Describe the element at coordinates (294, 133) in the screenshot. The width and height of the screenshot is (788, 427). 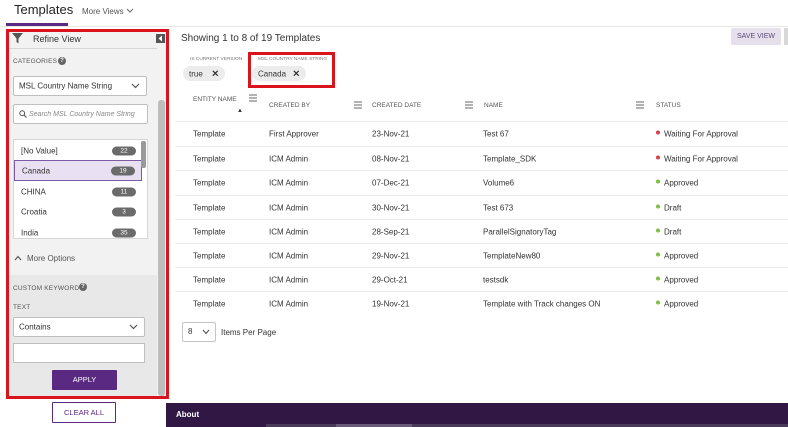
I see `cell-created-by: First Approver` at that location.